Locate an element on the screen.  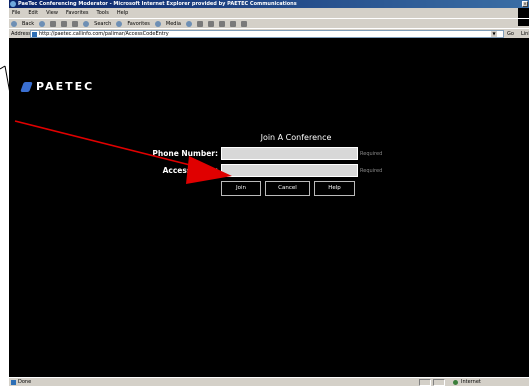
red-arrow-head-icon is located at coordinates (209, 170).